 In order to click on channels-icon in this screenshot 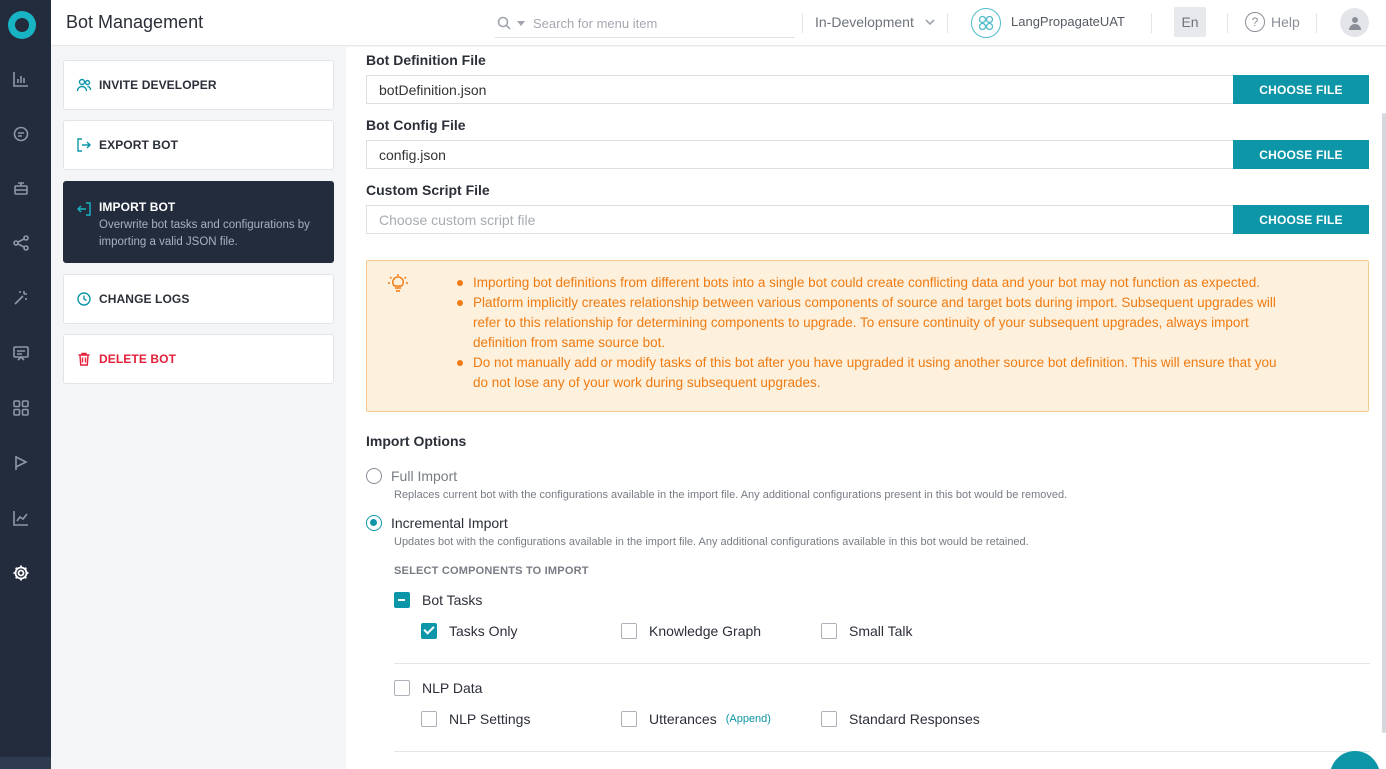, I will do `click(21, 353)`.